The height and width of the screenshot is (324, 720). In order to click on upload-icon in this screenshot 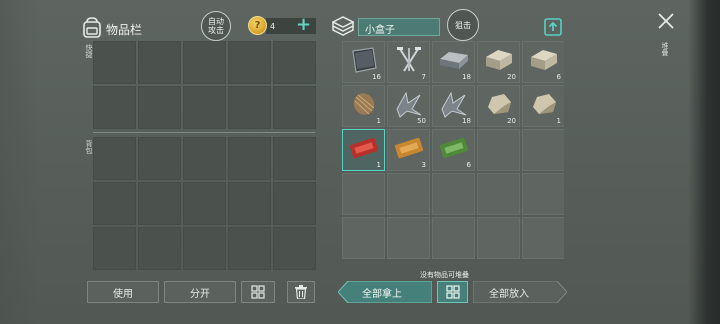, I will do `click(553, 27)`.